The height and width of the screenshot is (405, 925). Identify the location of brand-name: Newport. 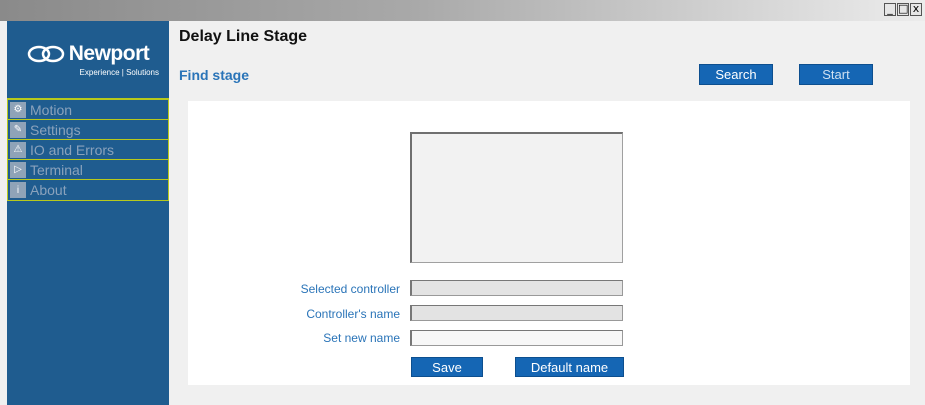
(109, 53).